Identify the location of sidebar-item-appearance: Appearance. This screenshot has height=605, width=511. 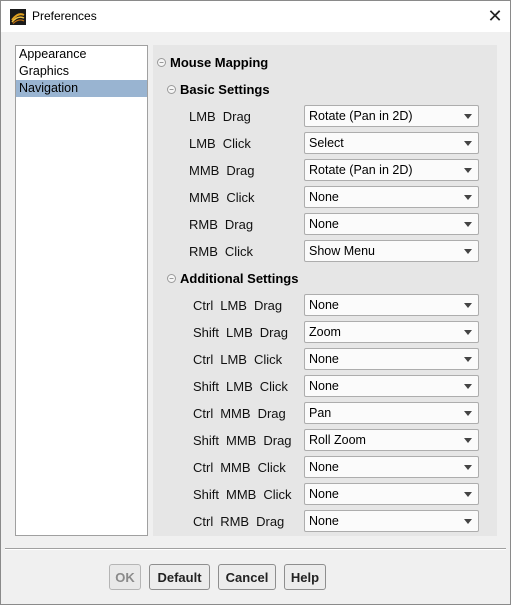
(81, 54).